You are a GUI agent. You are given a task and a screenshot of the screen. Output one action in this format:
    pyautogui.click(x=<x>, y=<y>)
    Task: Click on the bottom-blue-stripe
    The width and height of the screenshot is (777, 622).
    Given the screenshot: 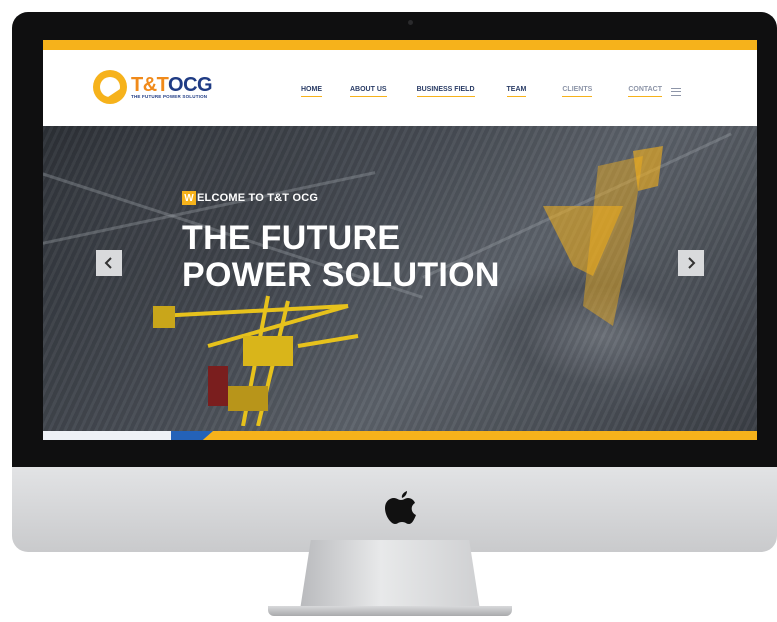 What is the action you would take?
    pyautogui.click(x=128, y=435)
    